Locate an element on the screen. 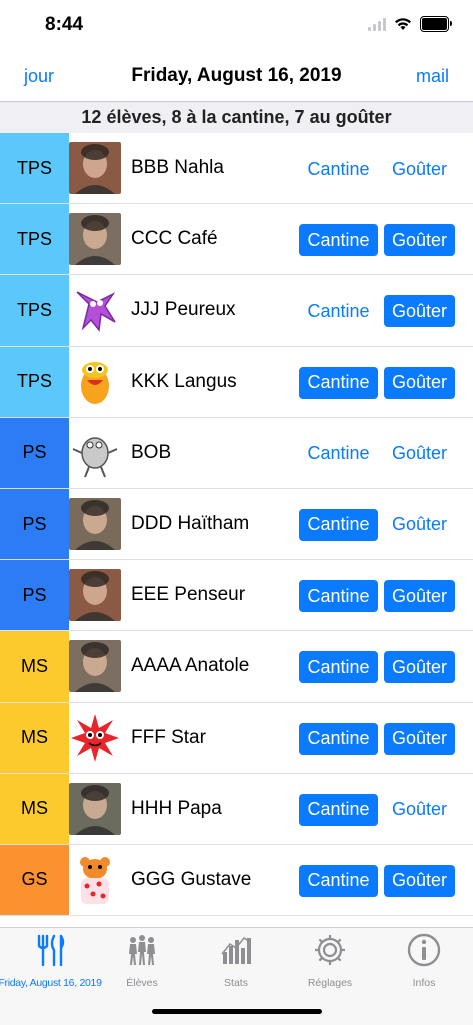 Image resolution: width=473 pixels, height=1025 pixels. orange-monster-icon is located at coordinates (95, 382).